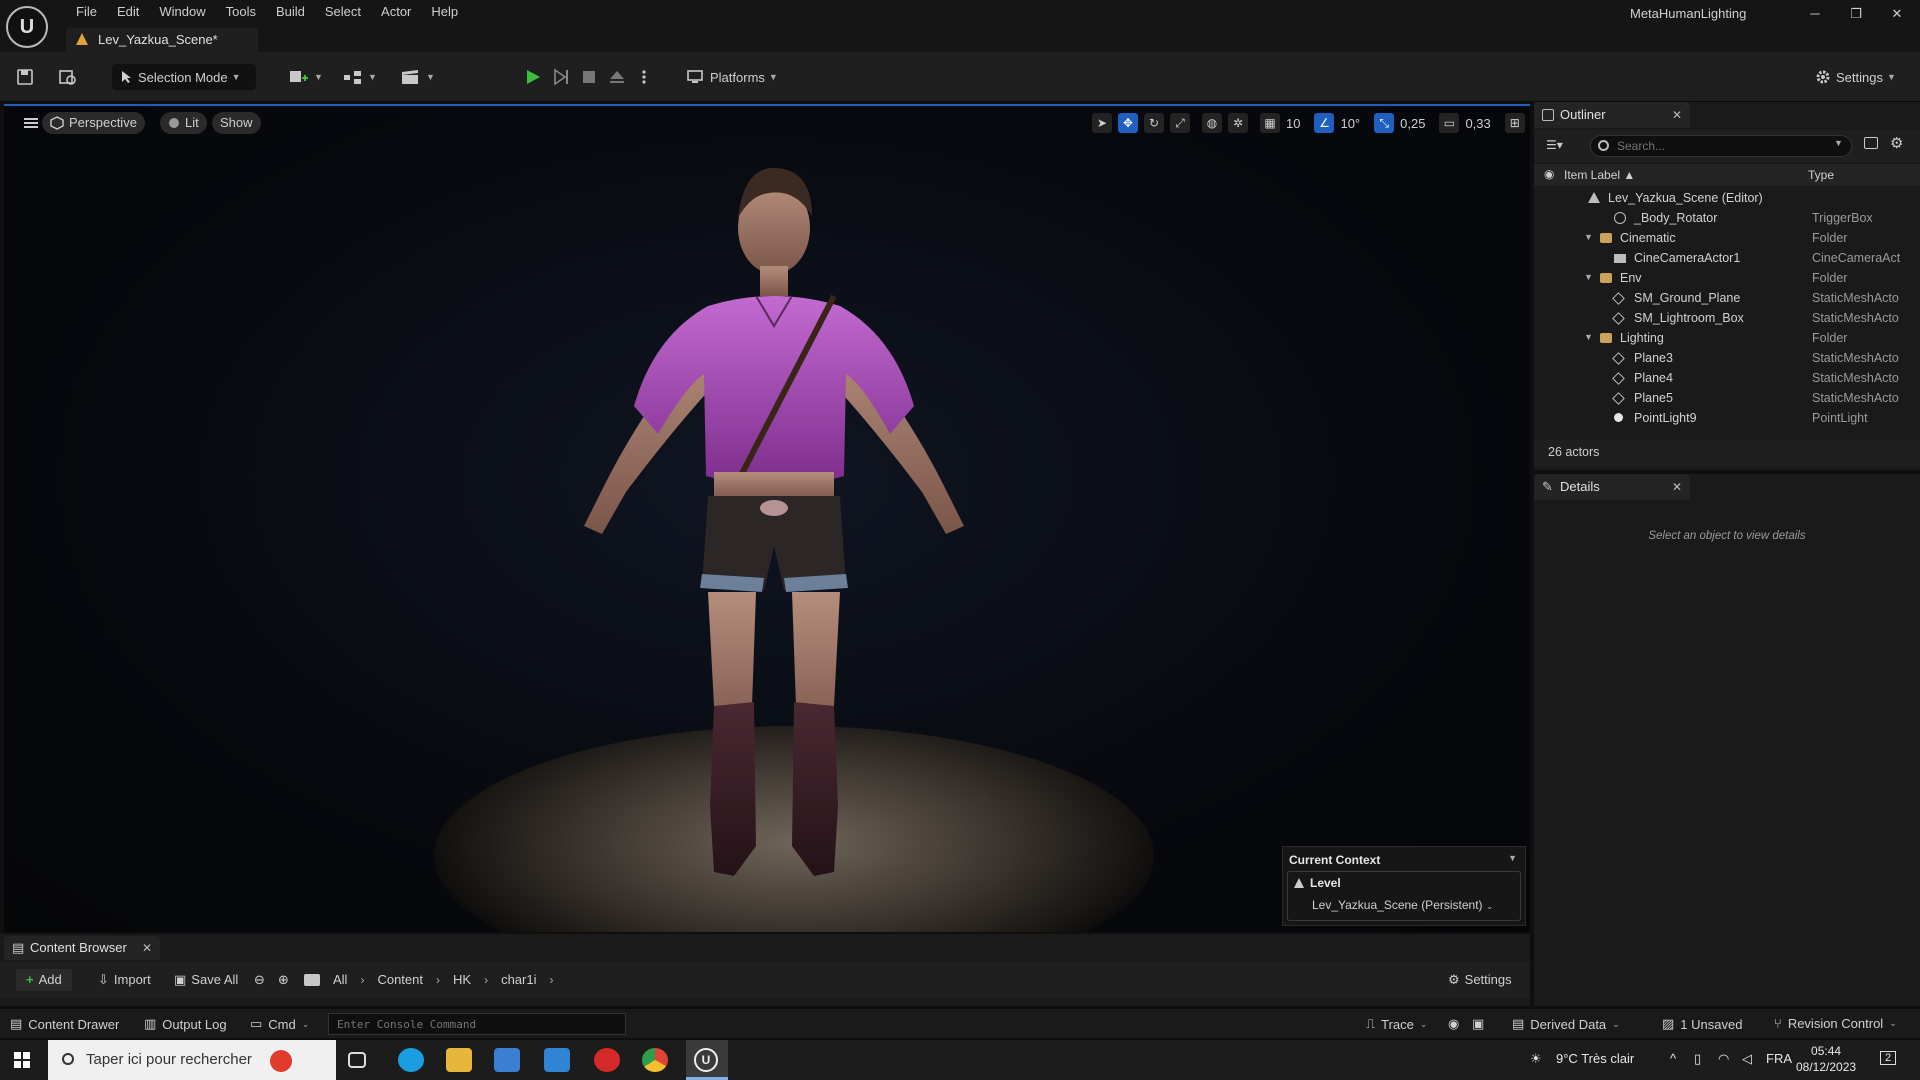  What do you see at coordinates (290, 12) in the screenshot?
I see `menu-item-build: Build` at bounding box center [290, 12].